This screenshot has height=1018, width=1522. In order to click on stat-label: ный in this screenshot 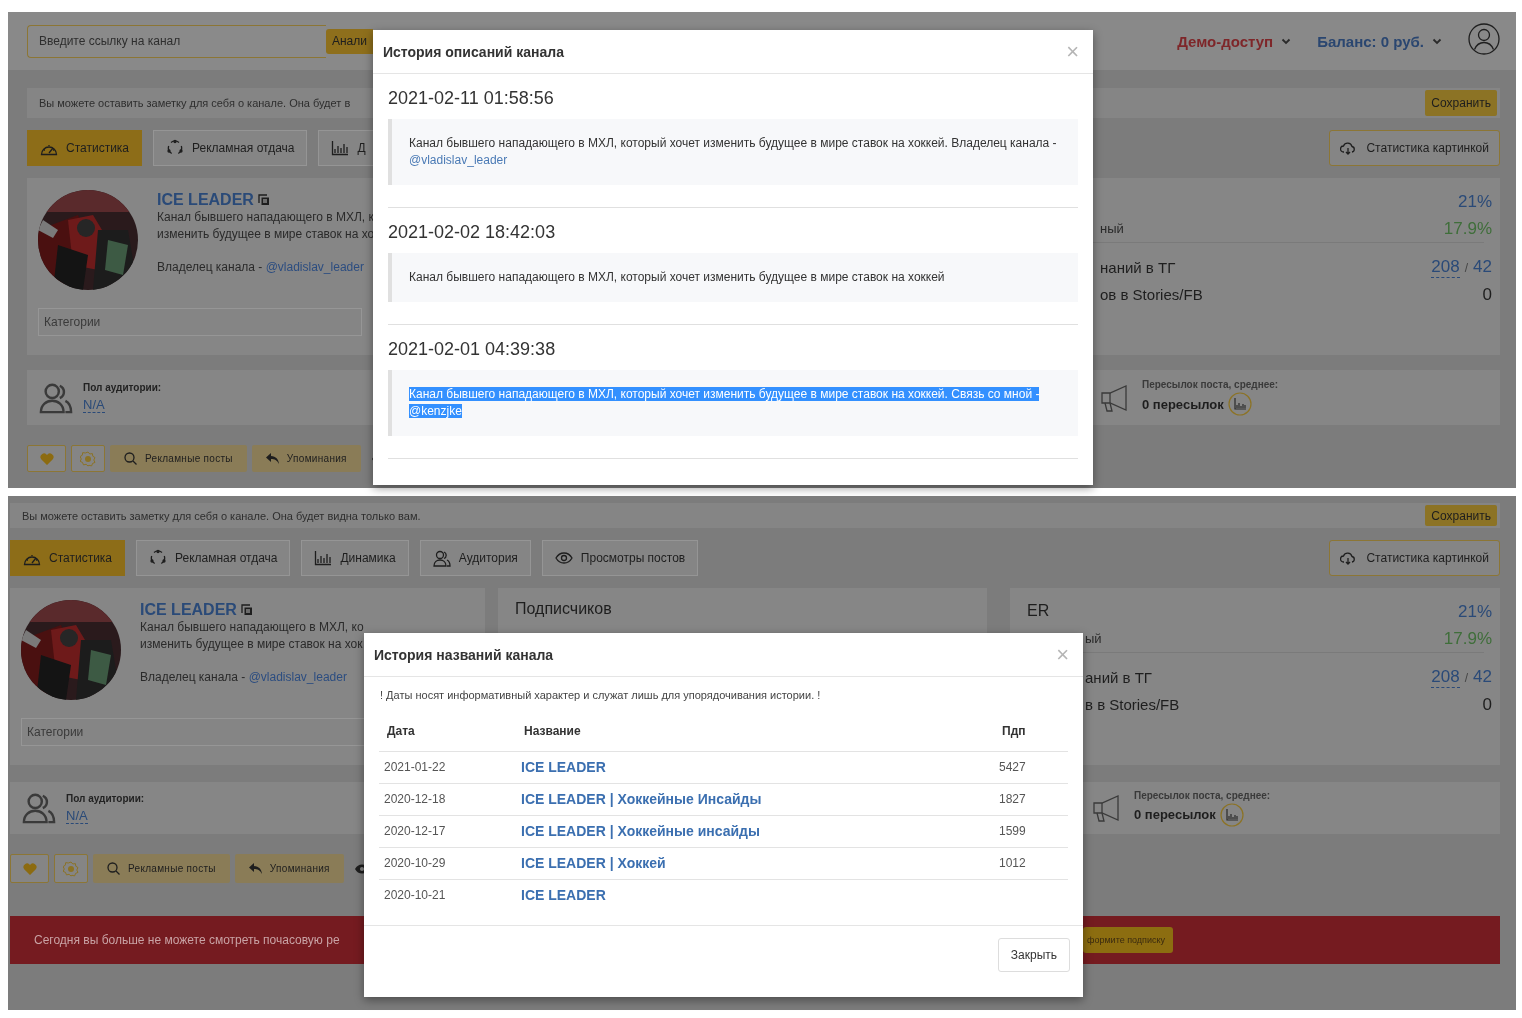, I will do `click(1112, 228)`.